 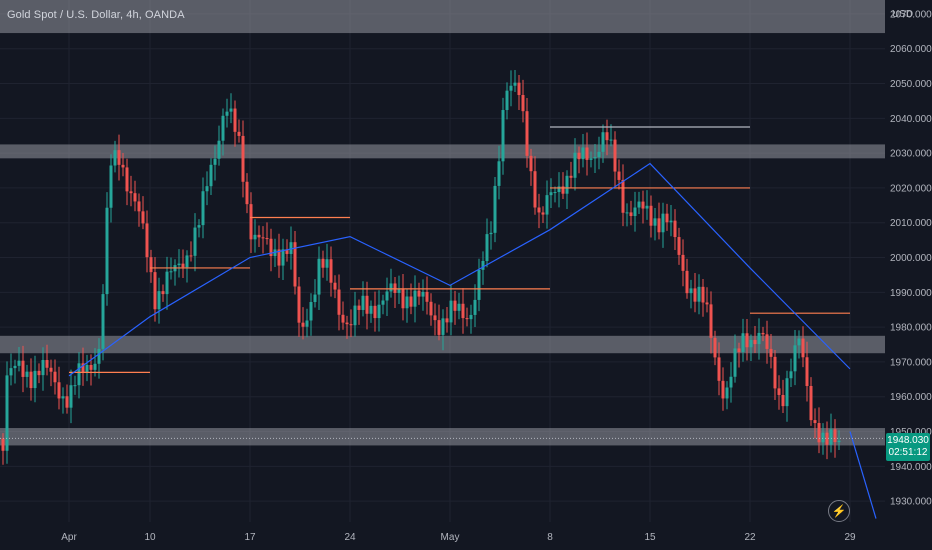 I want to click on x-tick-label: 17, so click(x=250, y=537).